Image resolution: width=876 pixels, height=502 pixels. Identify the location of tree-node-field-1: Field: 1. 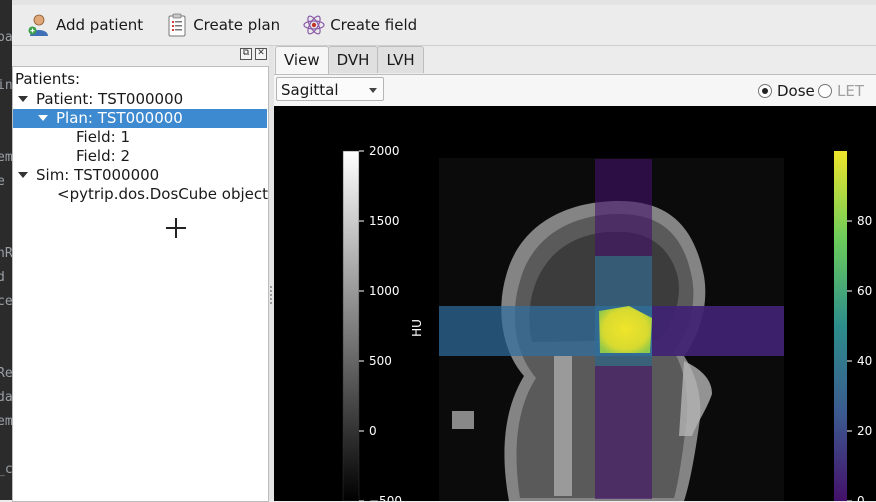
(103, 137).